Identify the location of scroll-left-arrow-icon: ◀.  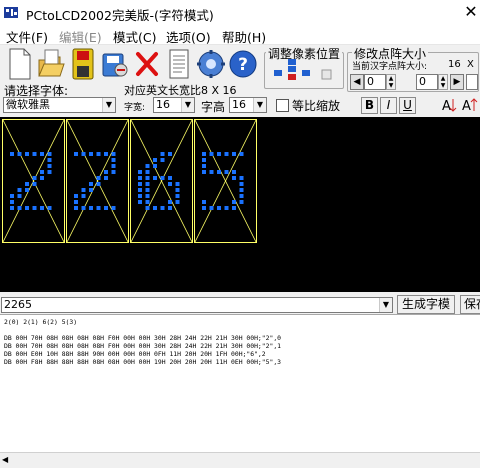
(5, 459).